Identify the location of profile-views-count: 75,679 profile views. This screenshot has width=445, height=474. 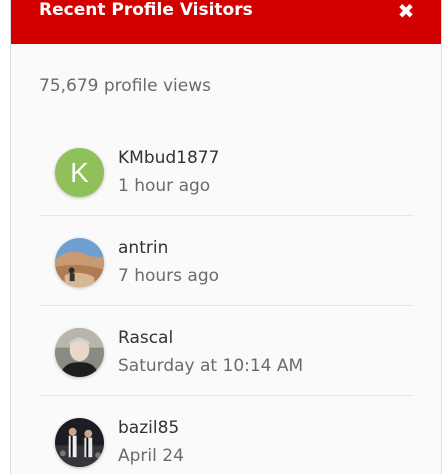
(125, 86).